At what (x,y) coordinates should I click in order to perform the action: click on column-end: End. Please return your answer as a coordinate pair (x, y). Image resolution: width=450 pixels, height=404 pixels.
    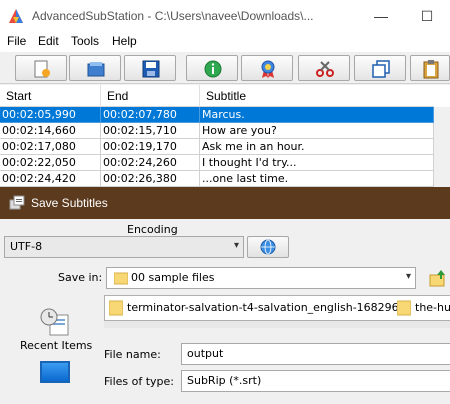
    Looking at the image, I should click on (150, 96).